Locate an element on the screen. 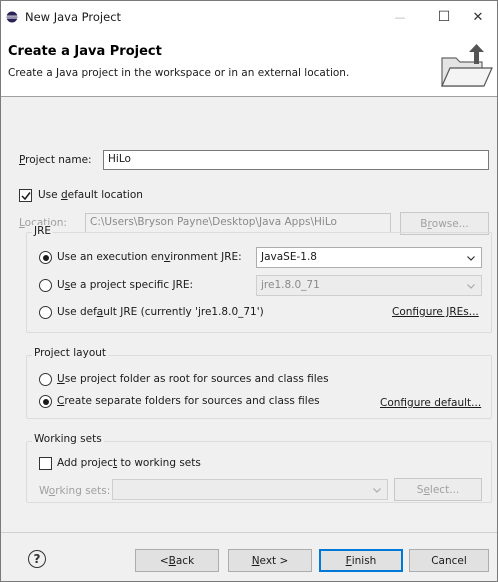  project-name-label: Project name: is located at coordinates (55, 160).